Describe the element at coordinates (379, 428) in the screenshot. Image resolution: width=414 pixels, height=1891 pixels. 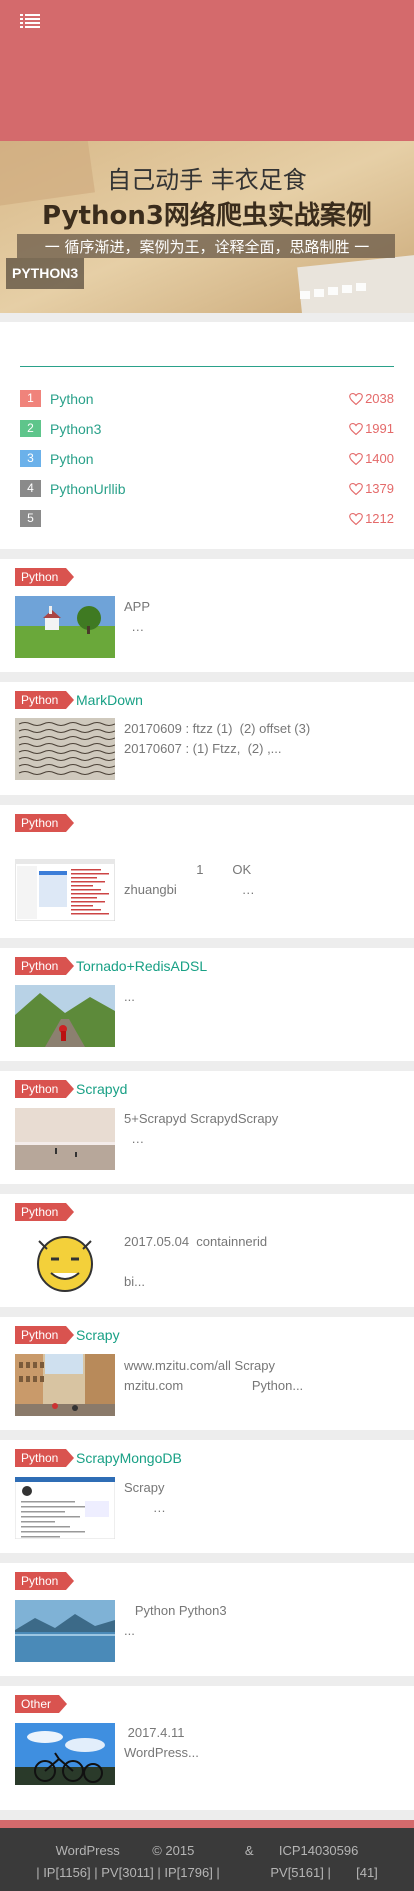
I see `like-count-value: 1991` at that location.